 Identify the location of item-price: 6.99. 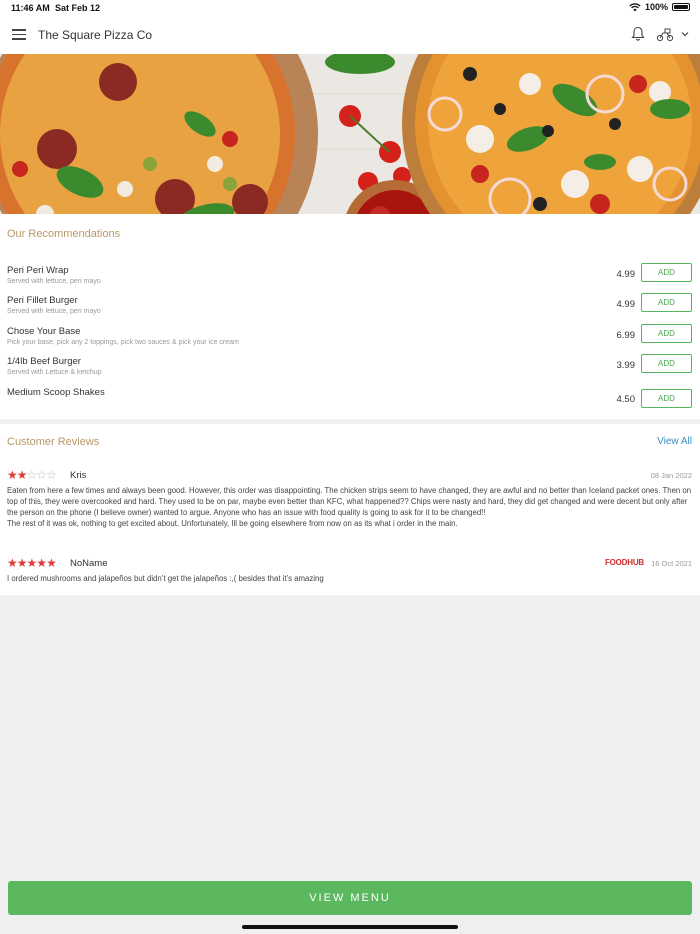
(626, 335).